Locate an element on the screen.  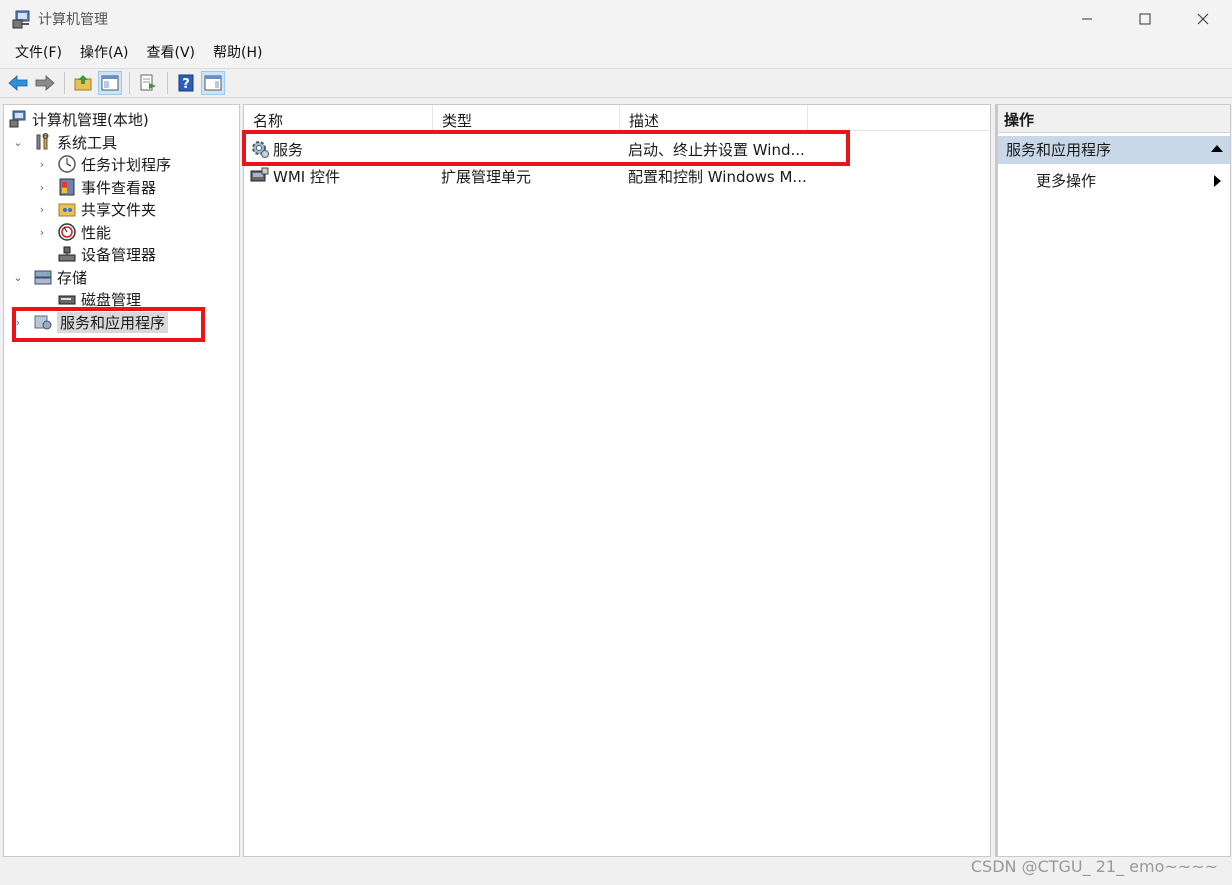
minimize-button is located at coordinates (1087, 19).